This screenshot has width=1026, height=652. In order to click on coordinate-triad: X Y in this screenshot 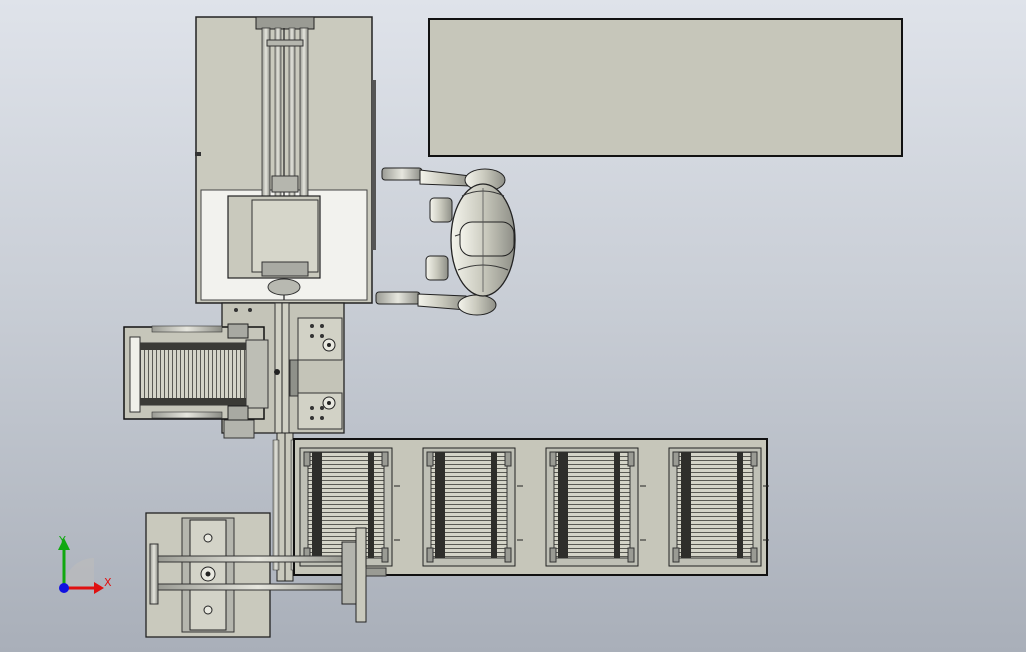, I will do `click(85, 564)`.